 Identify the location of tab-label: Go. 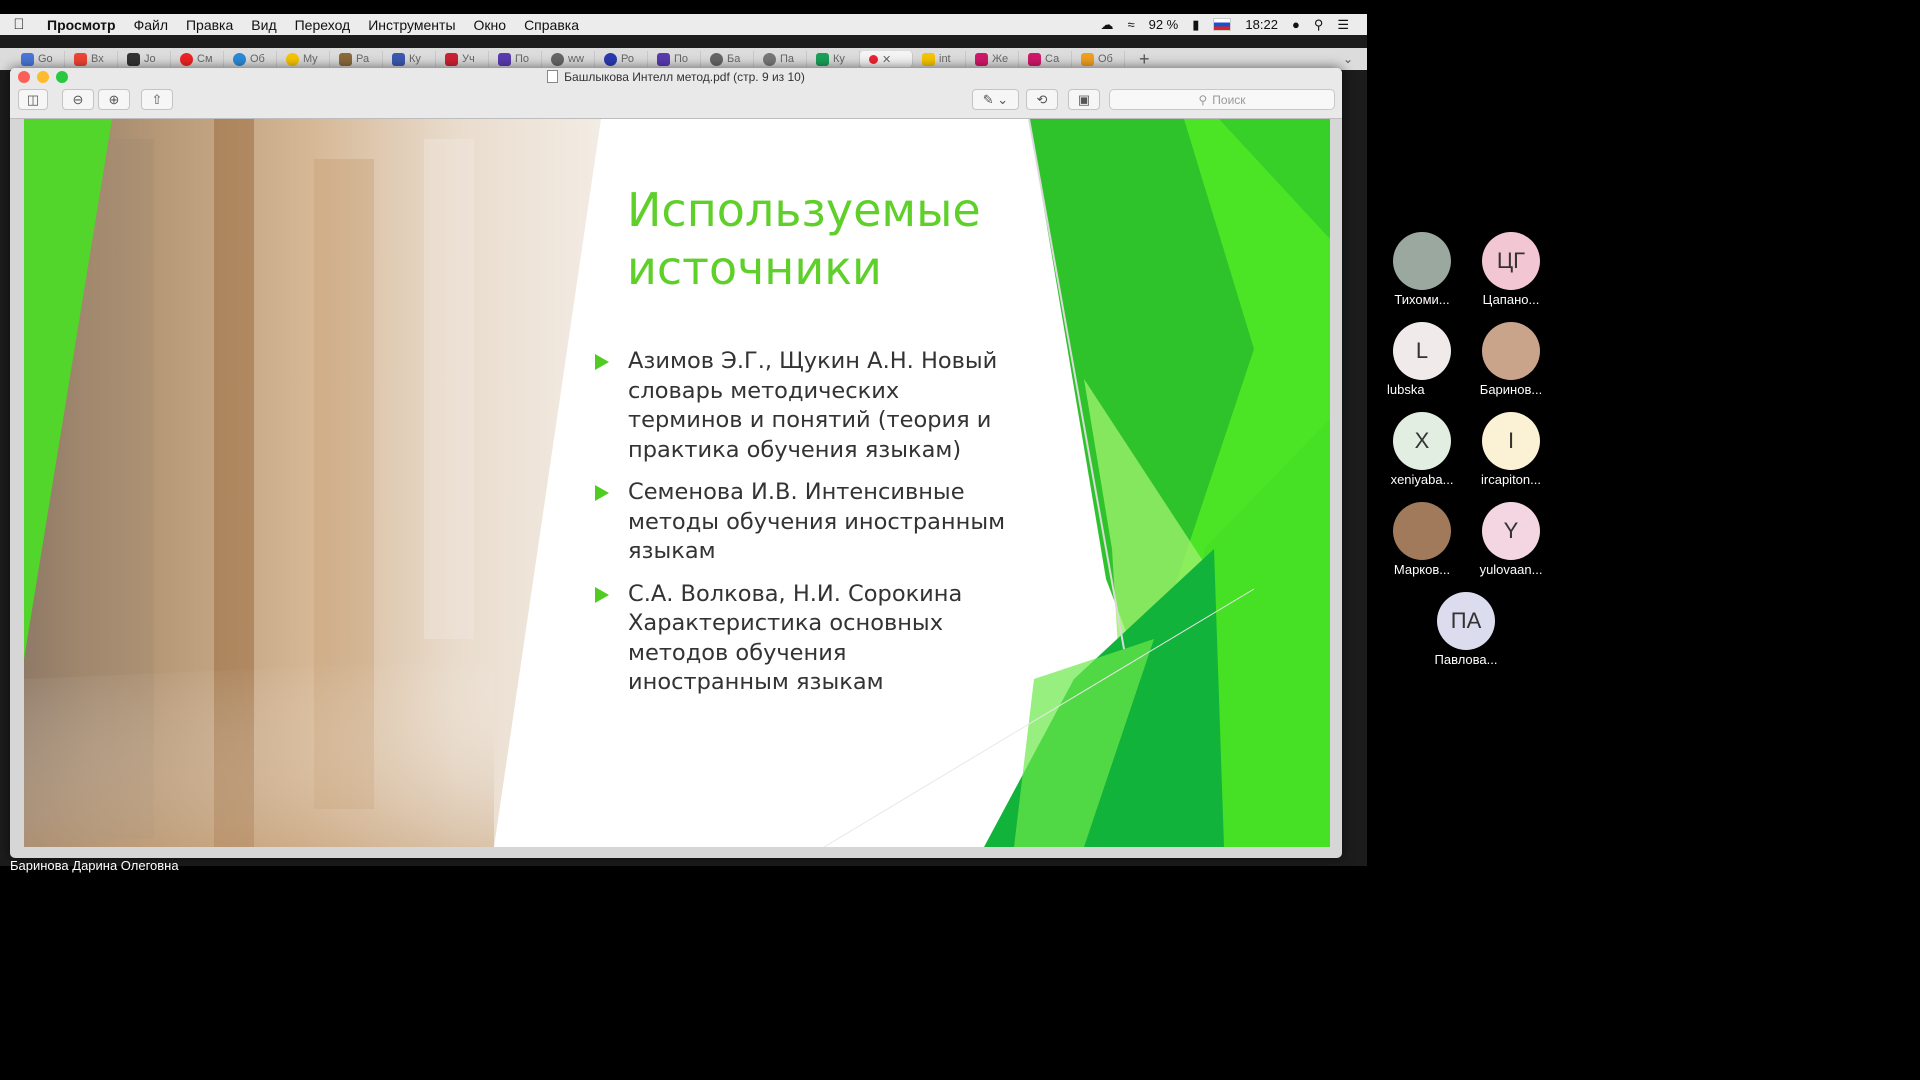
(45, 59).